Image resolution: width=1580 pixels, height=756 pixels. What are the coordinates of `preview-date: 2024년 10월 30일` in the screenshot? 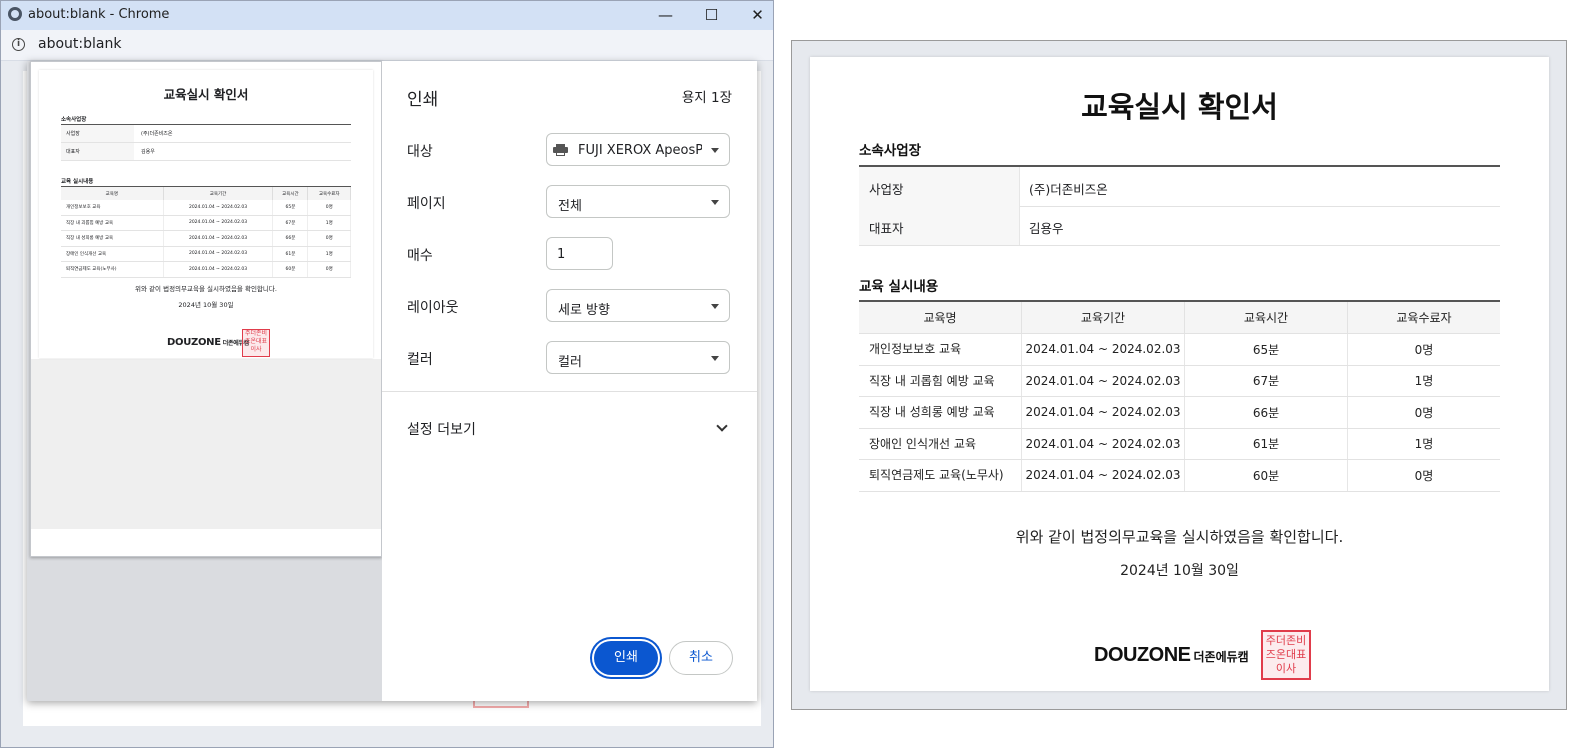 It's located at (206, 305).